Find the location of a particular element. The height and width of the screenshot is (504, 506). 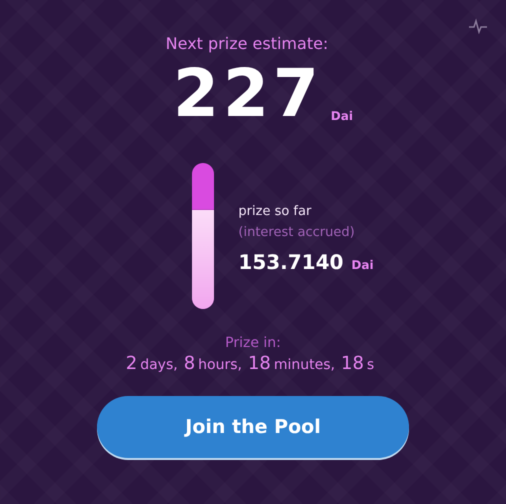

prize-amount: 153.7140 is located at coordinates (291, 262).